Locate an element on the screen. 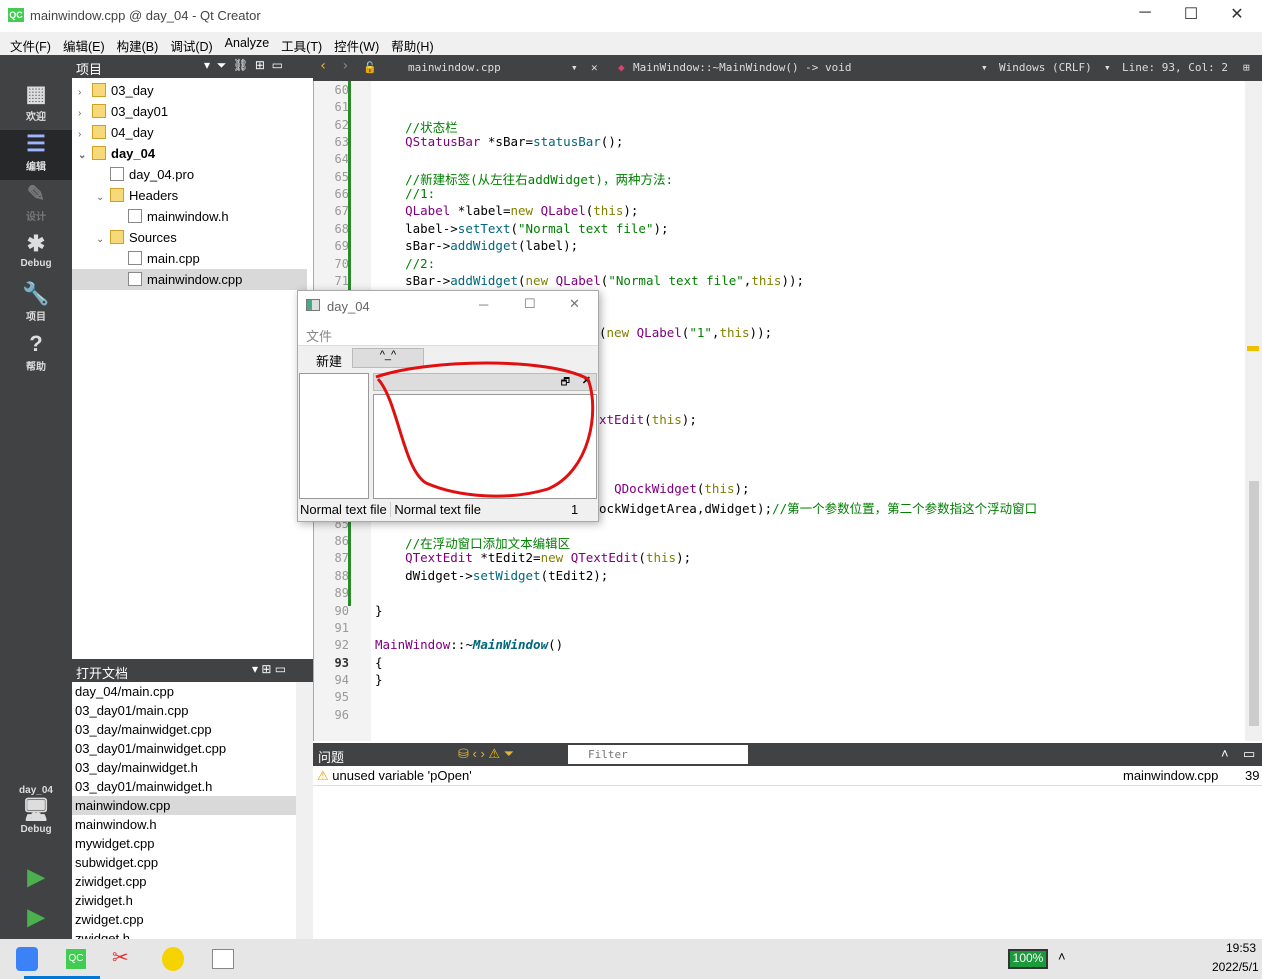 The width and height of the screenshot is (1262, 979). open-document-item: ziwidget.cpp is located at coordinates (184, 881).